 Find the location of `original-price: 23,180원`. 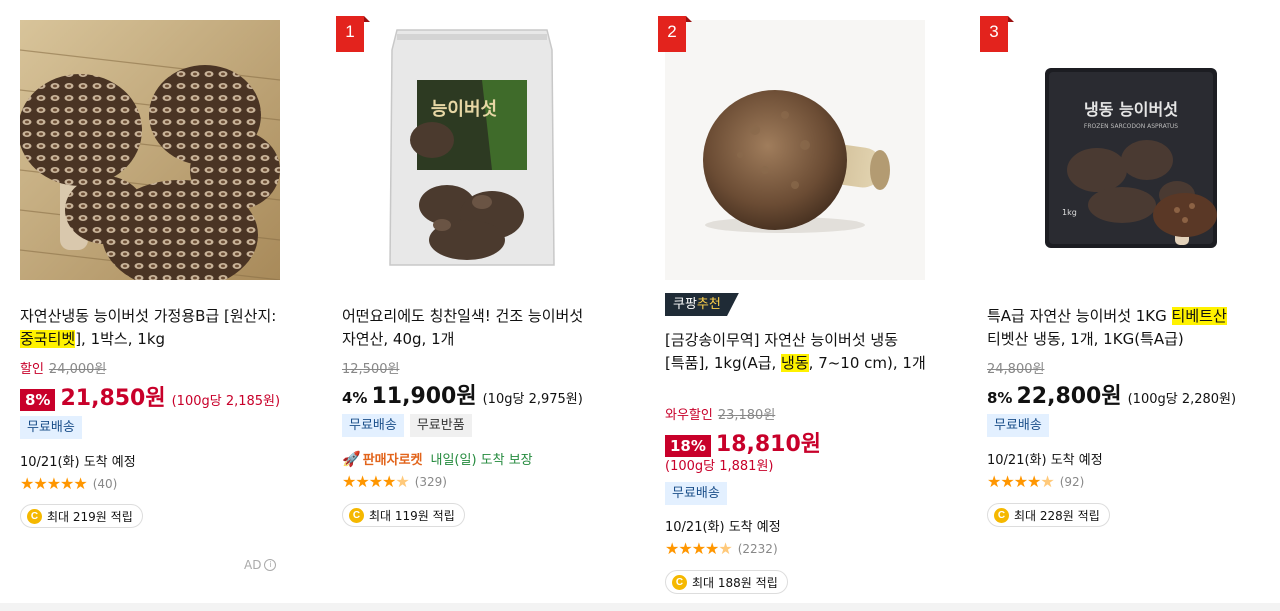

original-price: 23,180원 is located at coordinates (746, 415).